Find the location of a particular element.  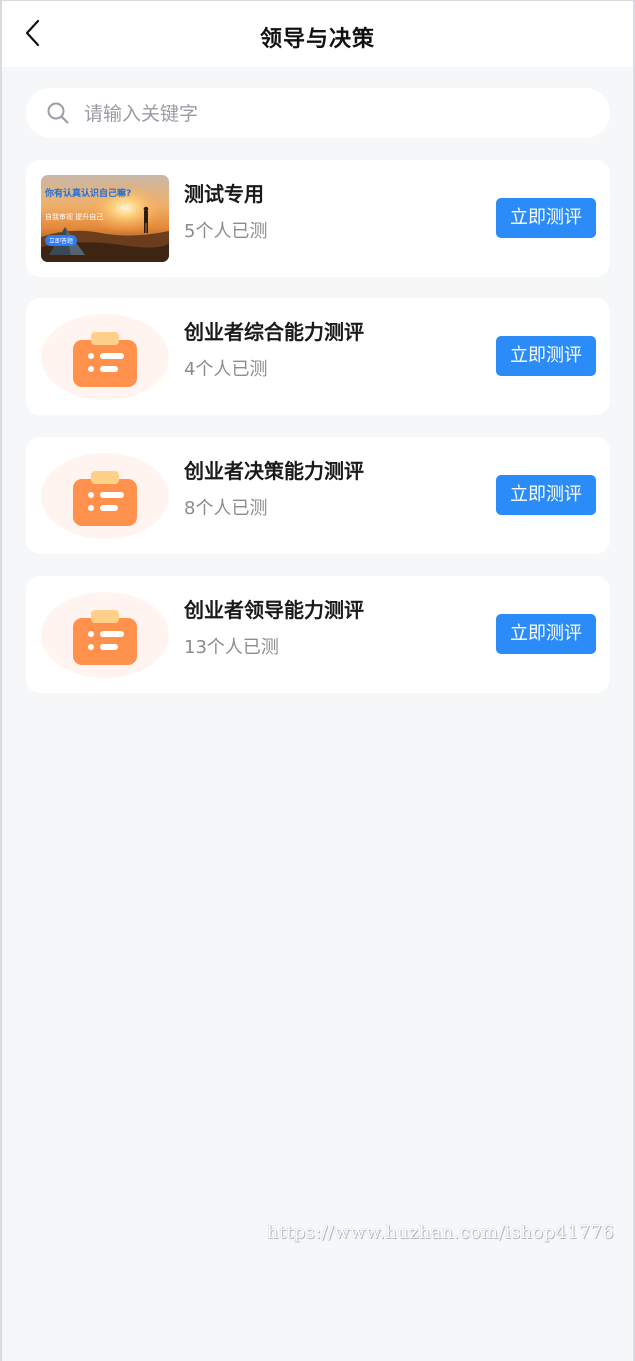

thumbnail-subline: 自我审视 提升自己 is located at coordinates (74, 217).